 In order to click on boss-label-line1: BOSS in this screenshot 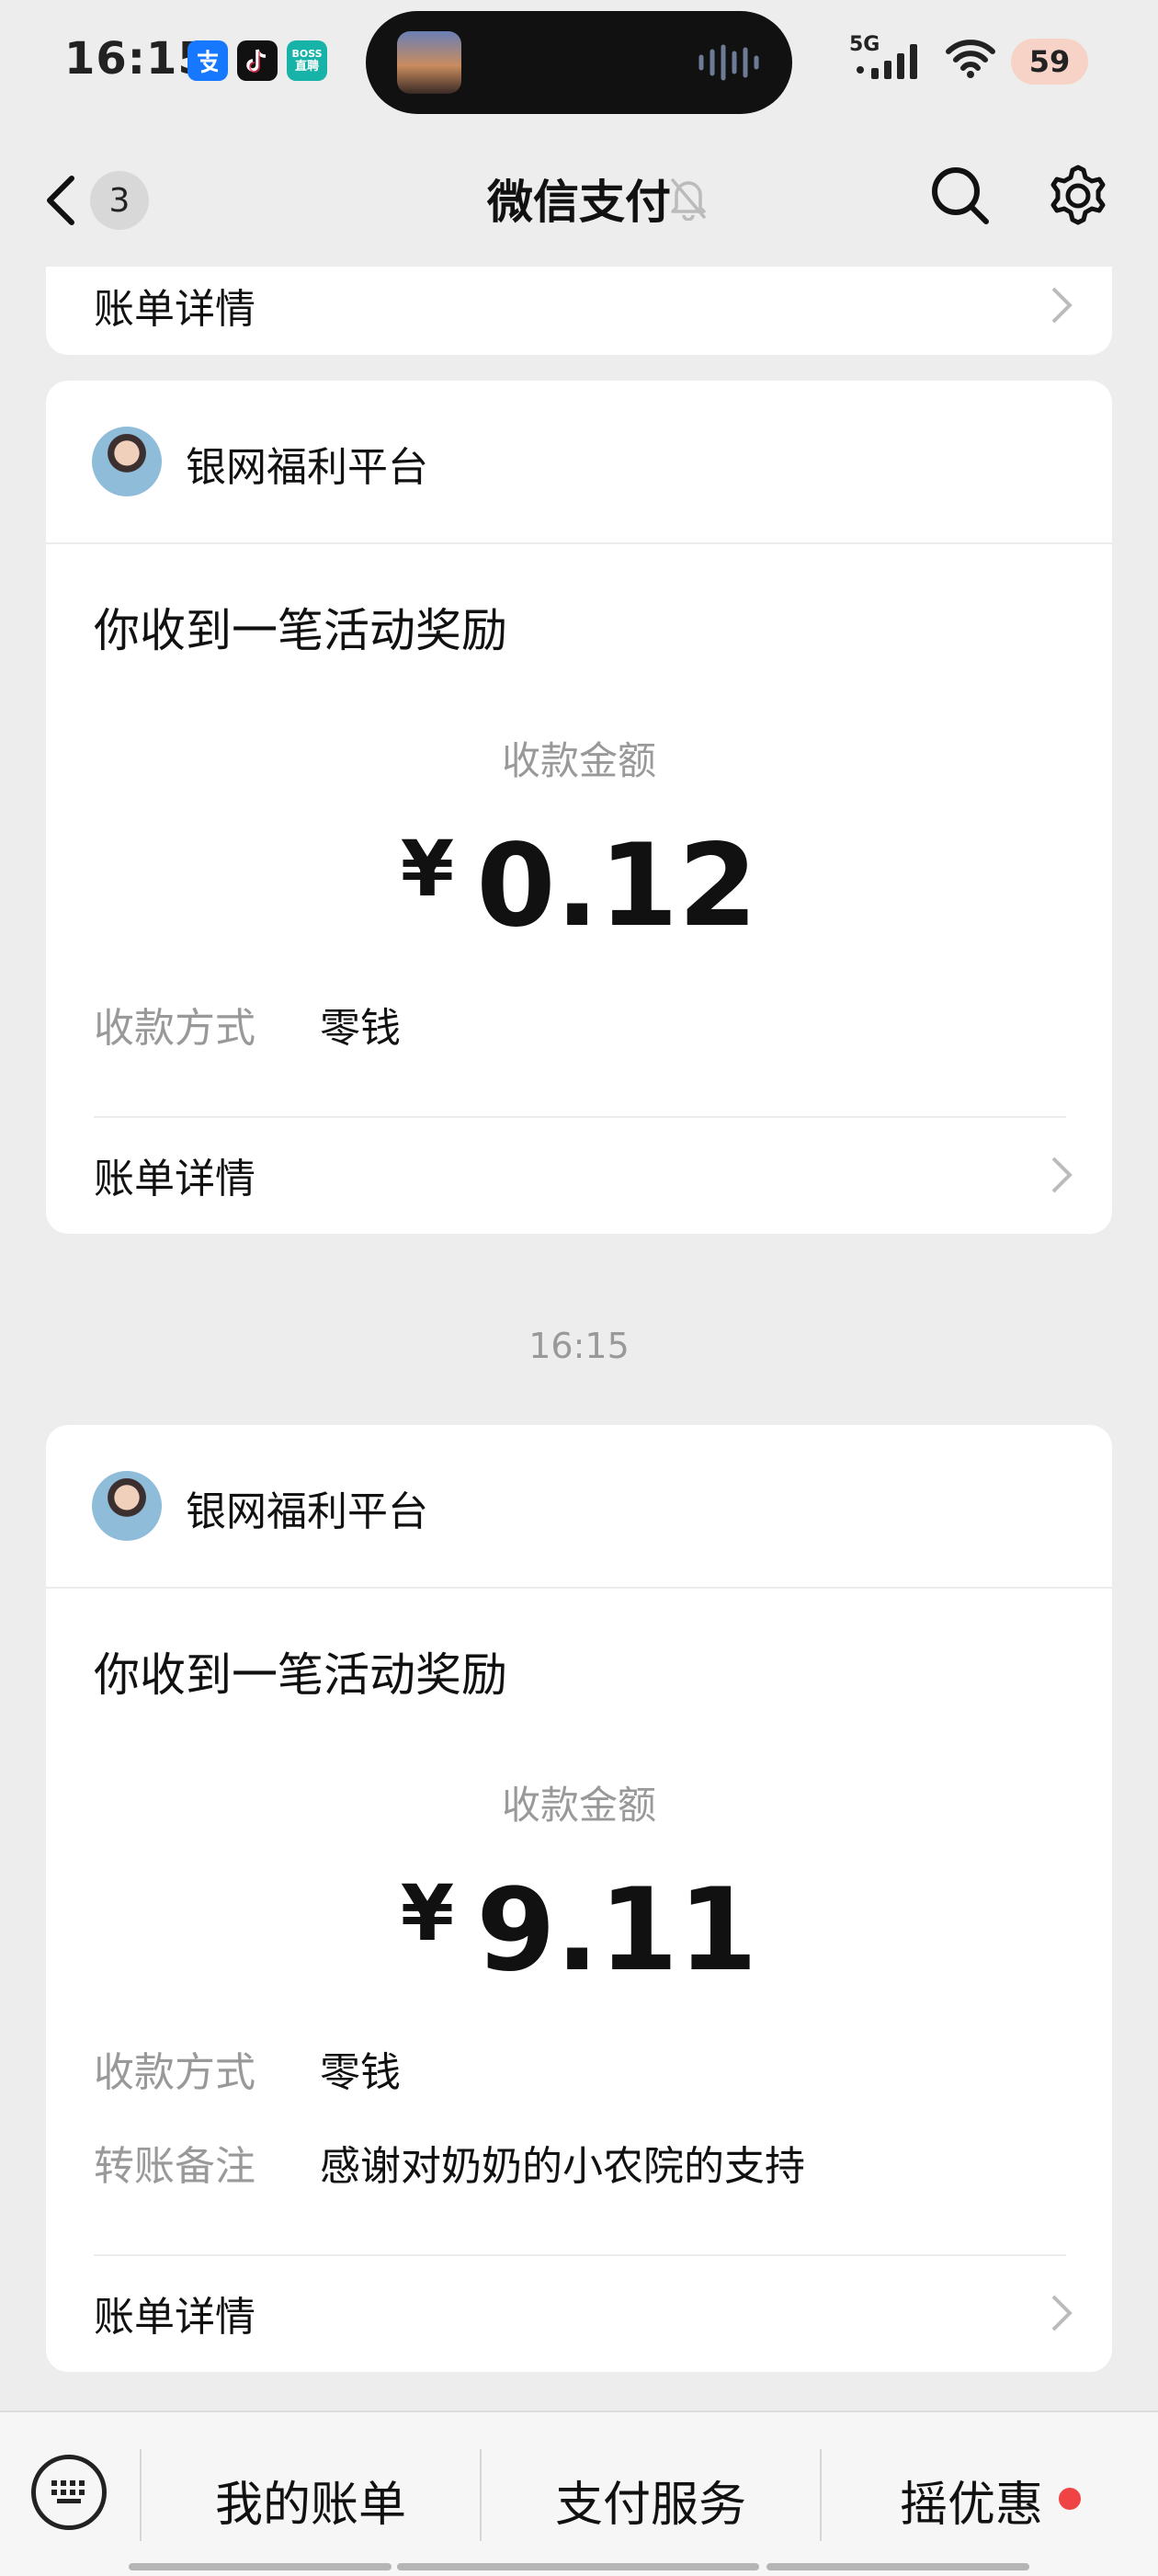, I will do `click(307, 54)`.